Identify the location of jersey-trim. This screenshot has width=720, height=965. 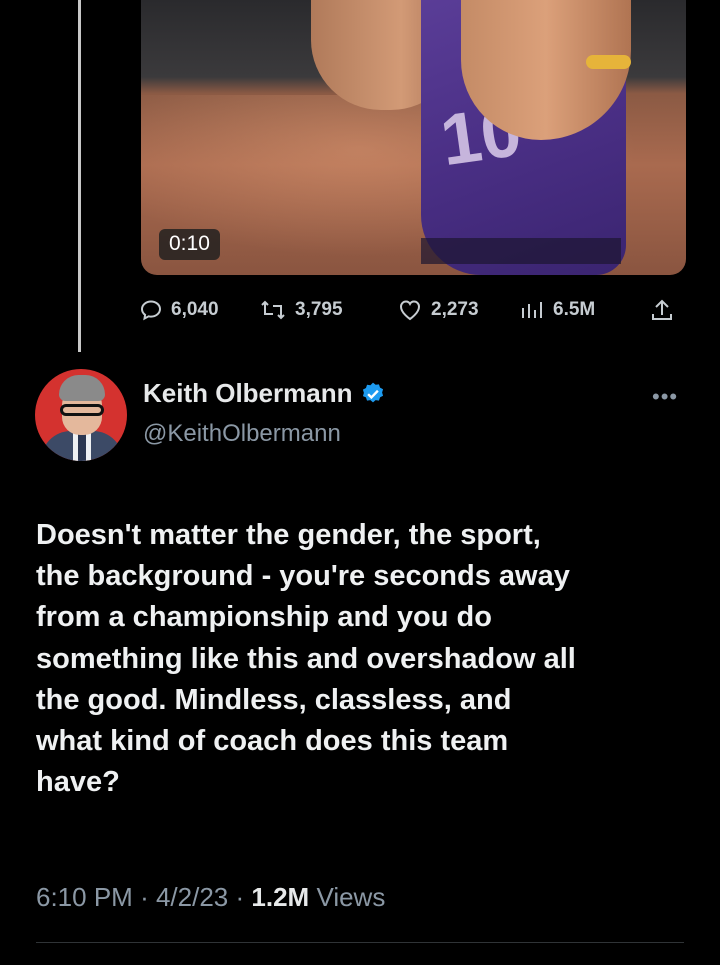
(608, 62).